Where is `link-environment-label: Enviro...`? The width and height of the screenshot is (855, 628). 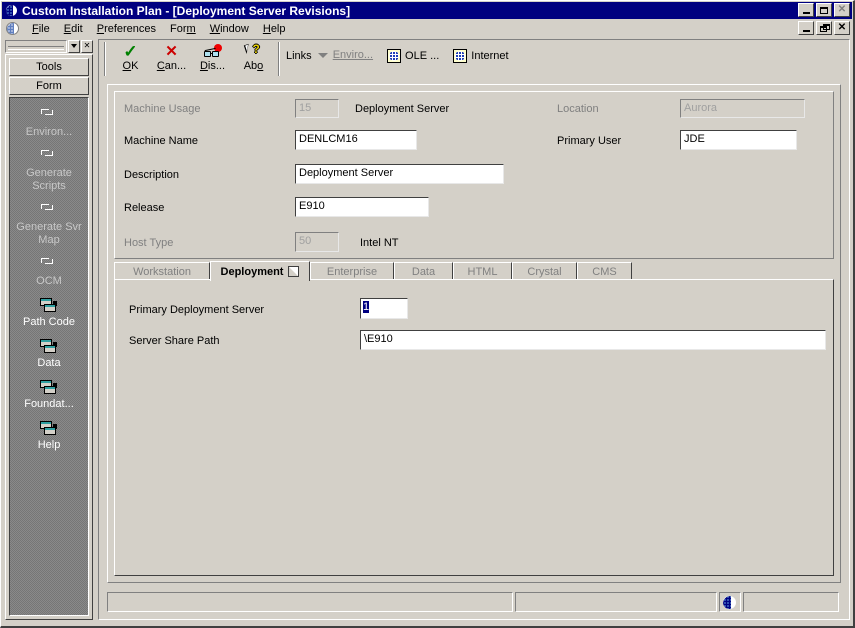
link-environment-label: Enviro... is located at coordinates (353, 55).